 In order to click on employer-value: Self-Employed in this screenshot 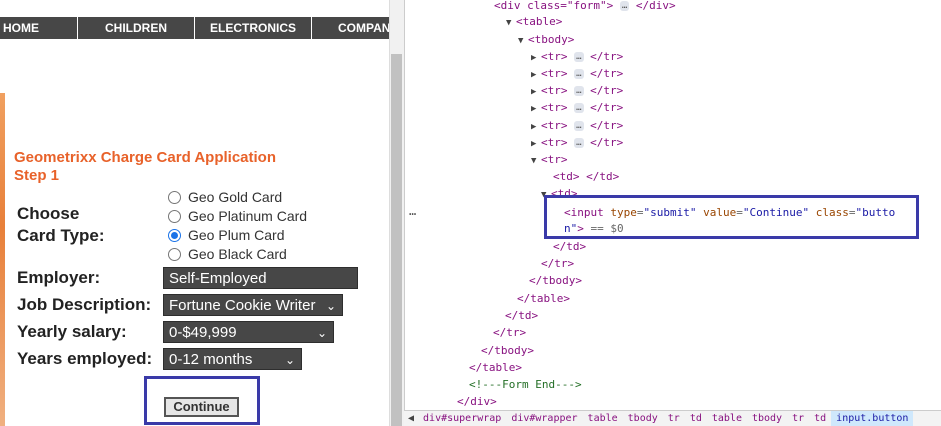, I will do `click(218, 278)`.